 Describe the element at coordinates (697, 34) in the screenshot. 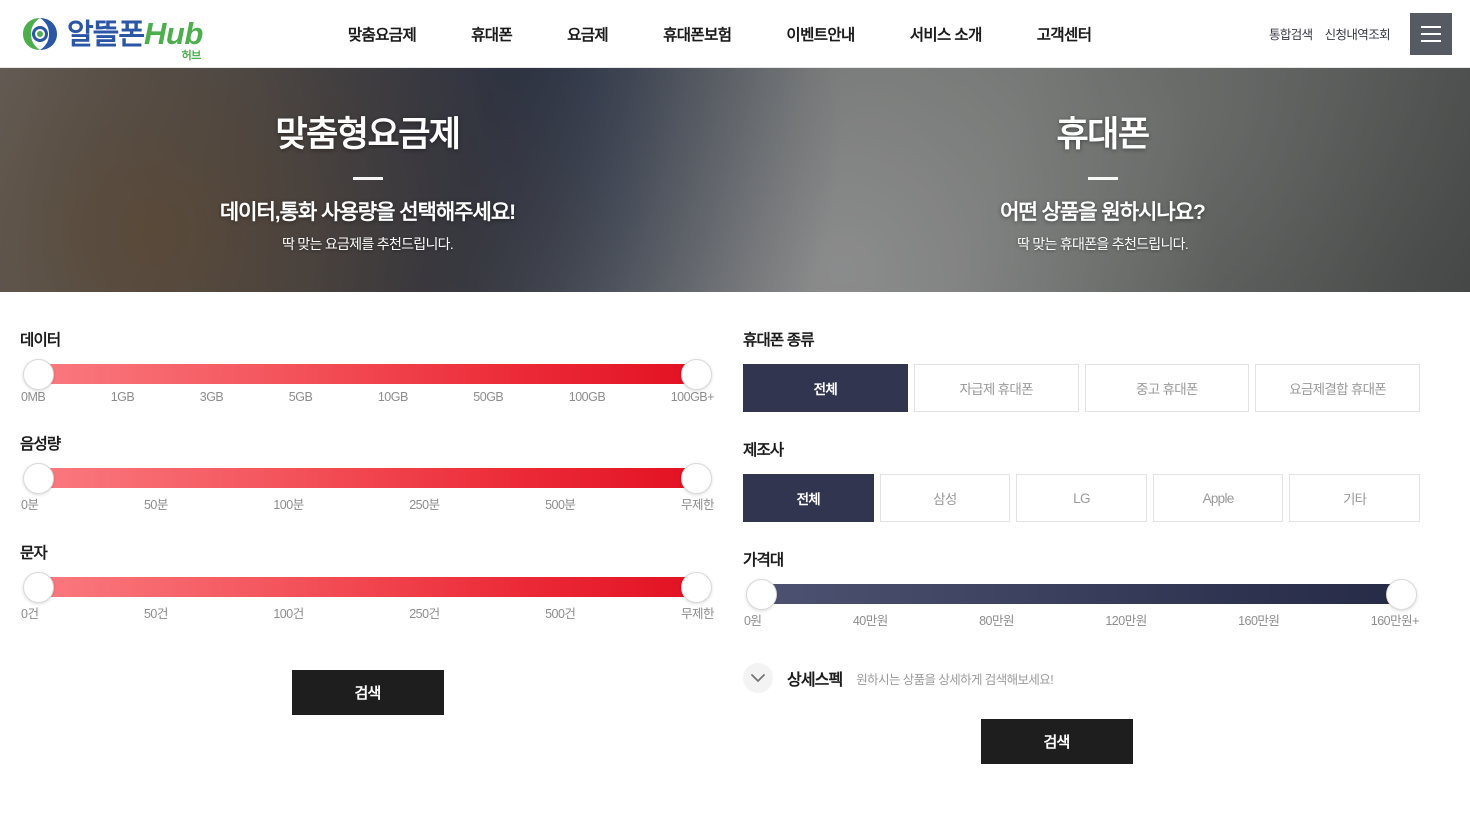

I see `nav-item-phone-insurance: 휴대폰보험` at that location.